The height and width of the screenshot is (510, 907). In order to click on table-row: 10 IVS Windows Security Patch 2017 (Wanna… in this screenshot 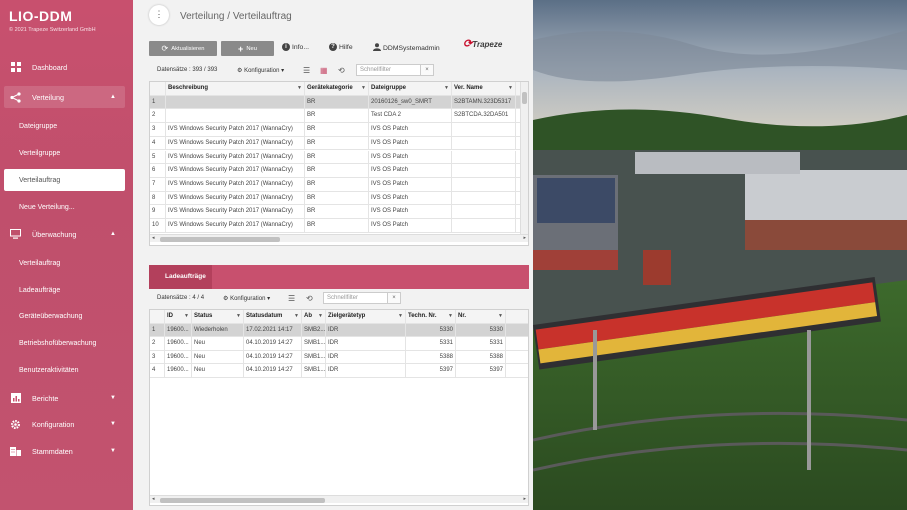, I will do `click(335, 226)`.